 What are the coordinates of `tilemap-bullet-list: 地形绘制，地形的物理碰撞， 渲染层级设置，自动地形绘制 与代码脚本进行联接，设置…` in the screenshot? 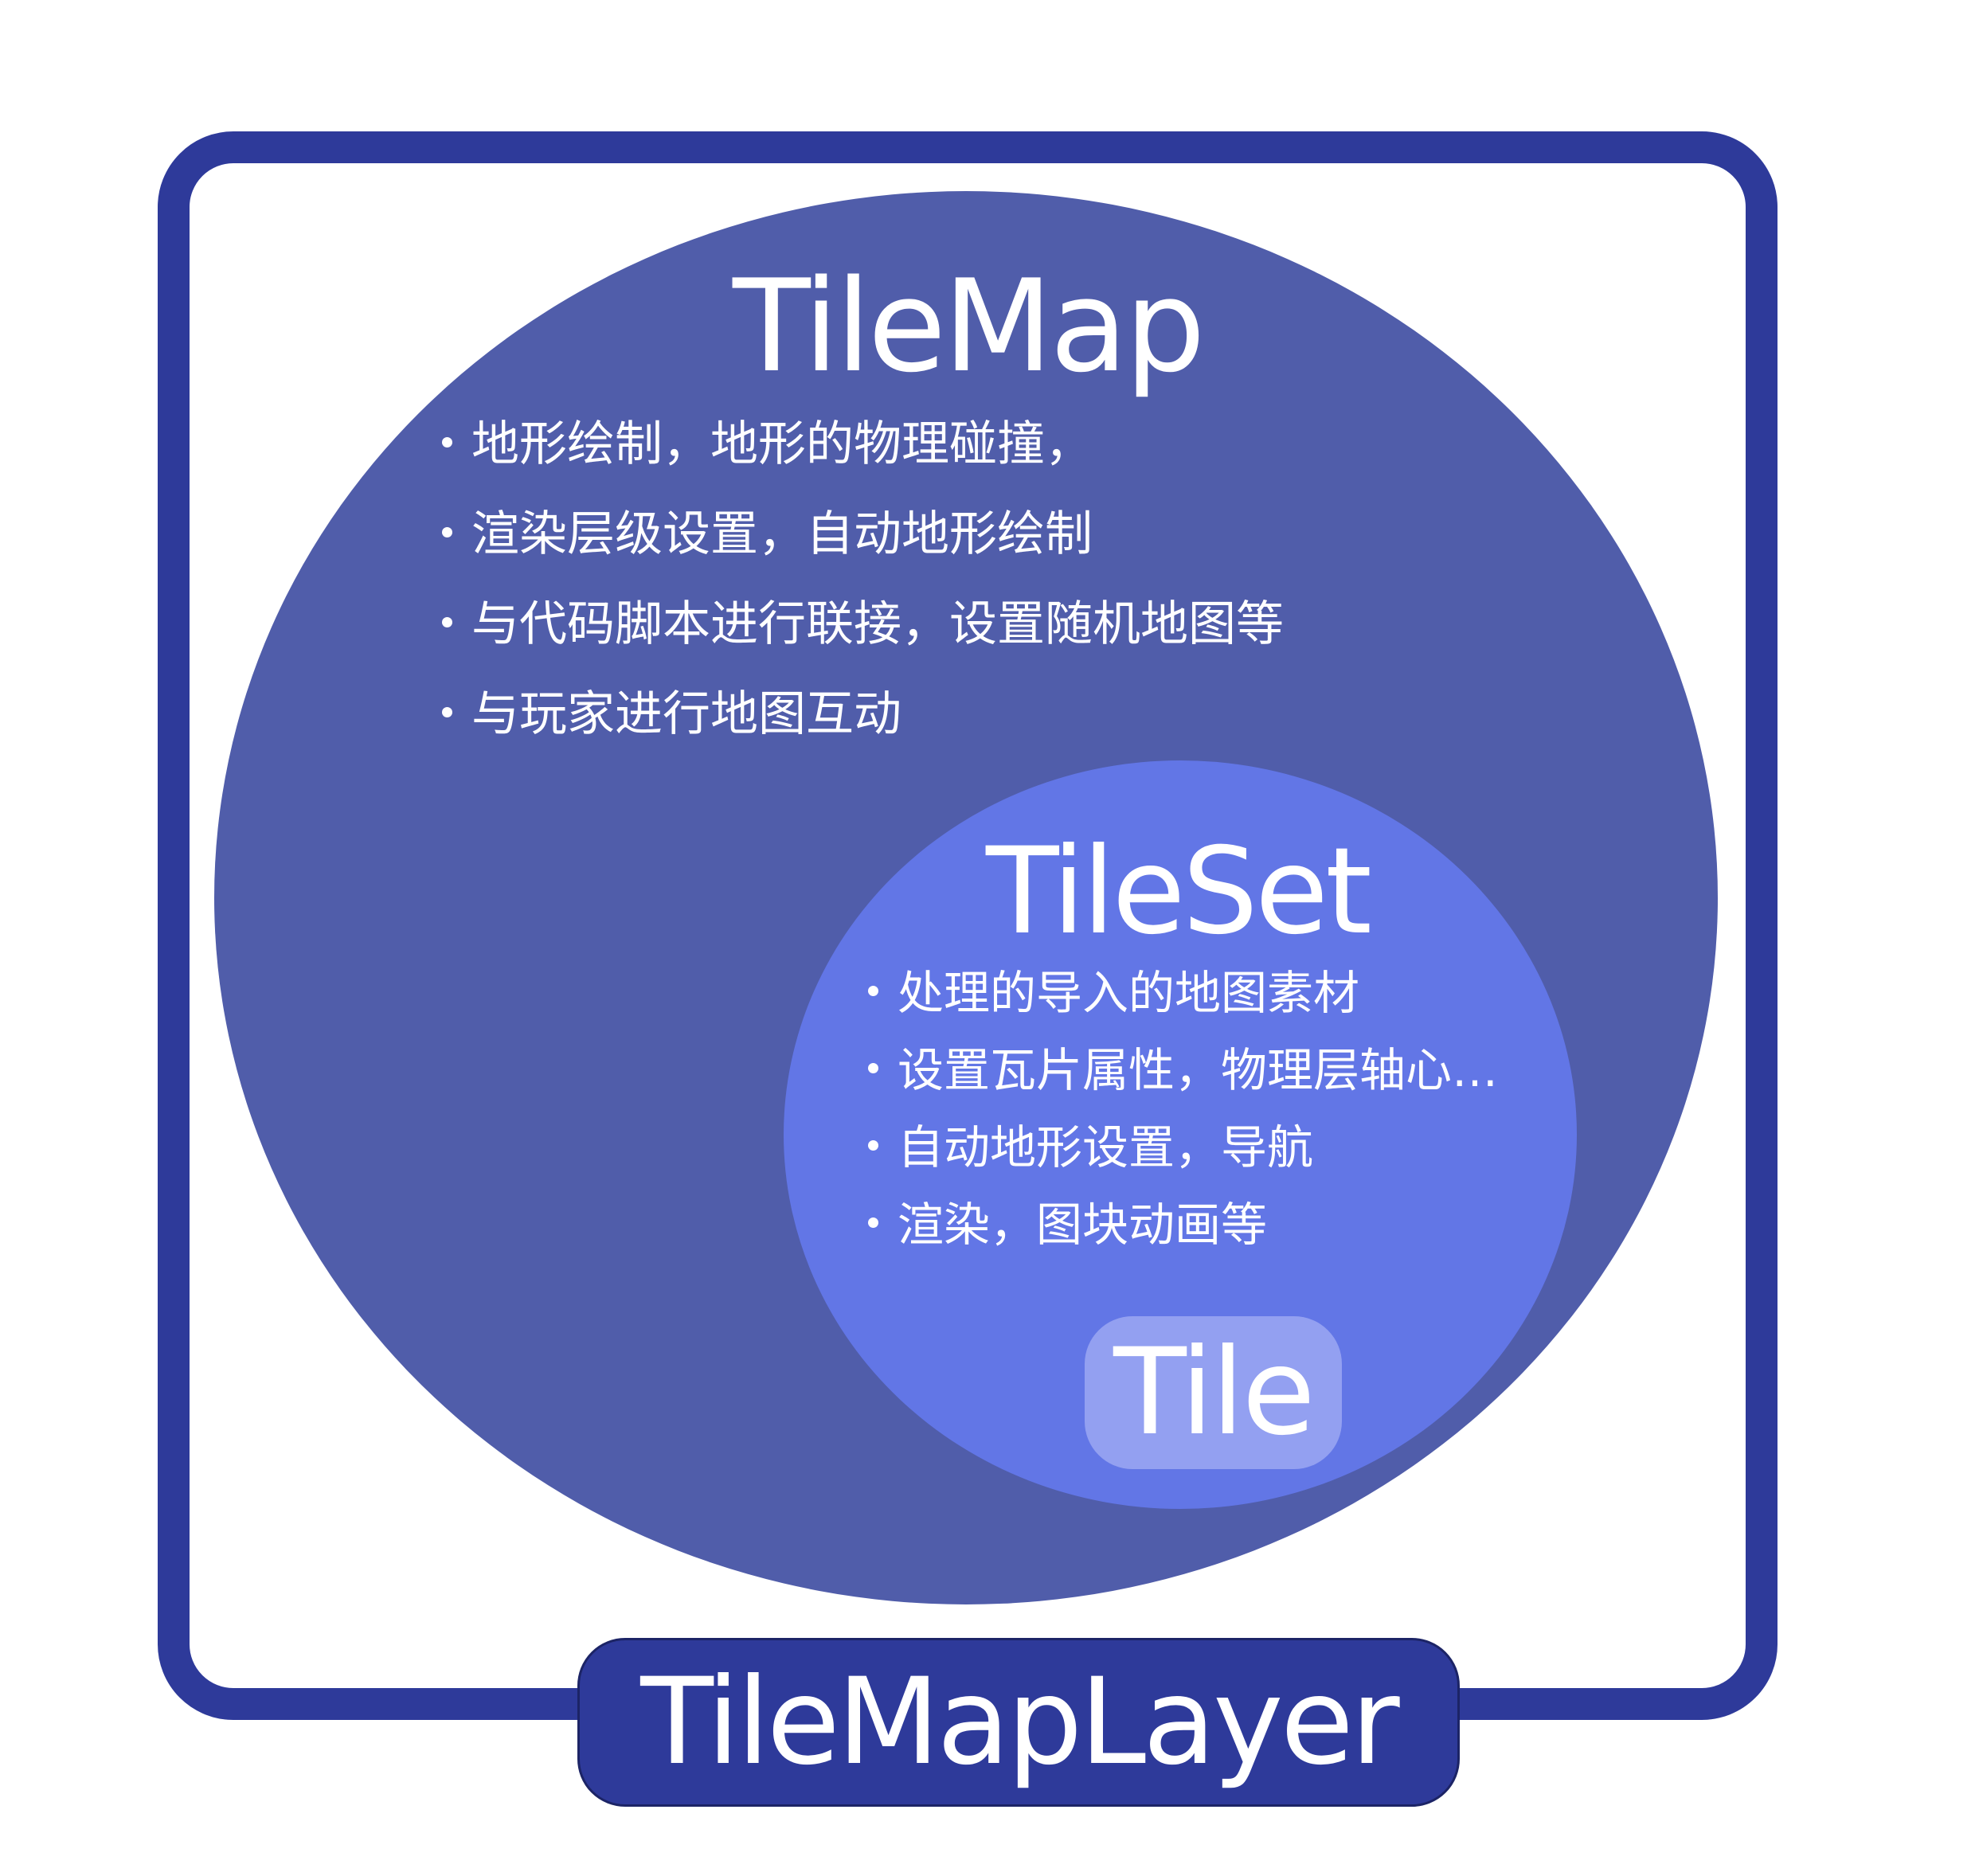 It's located at (863, 600).